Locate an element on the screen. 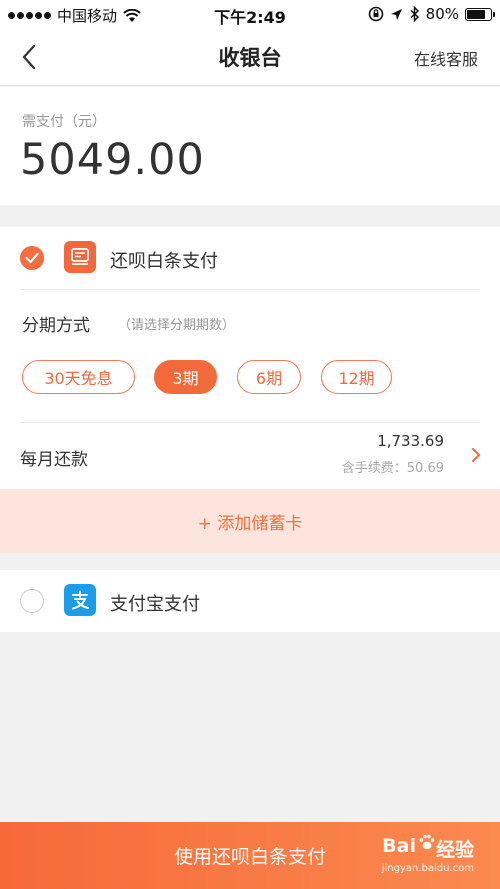 The height and width of the screenshot is (889, 500). location-arrow-icon is located at coordinates (396, 14).